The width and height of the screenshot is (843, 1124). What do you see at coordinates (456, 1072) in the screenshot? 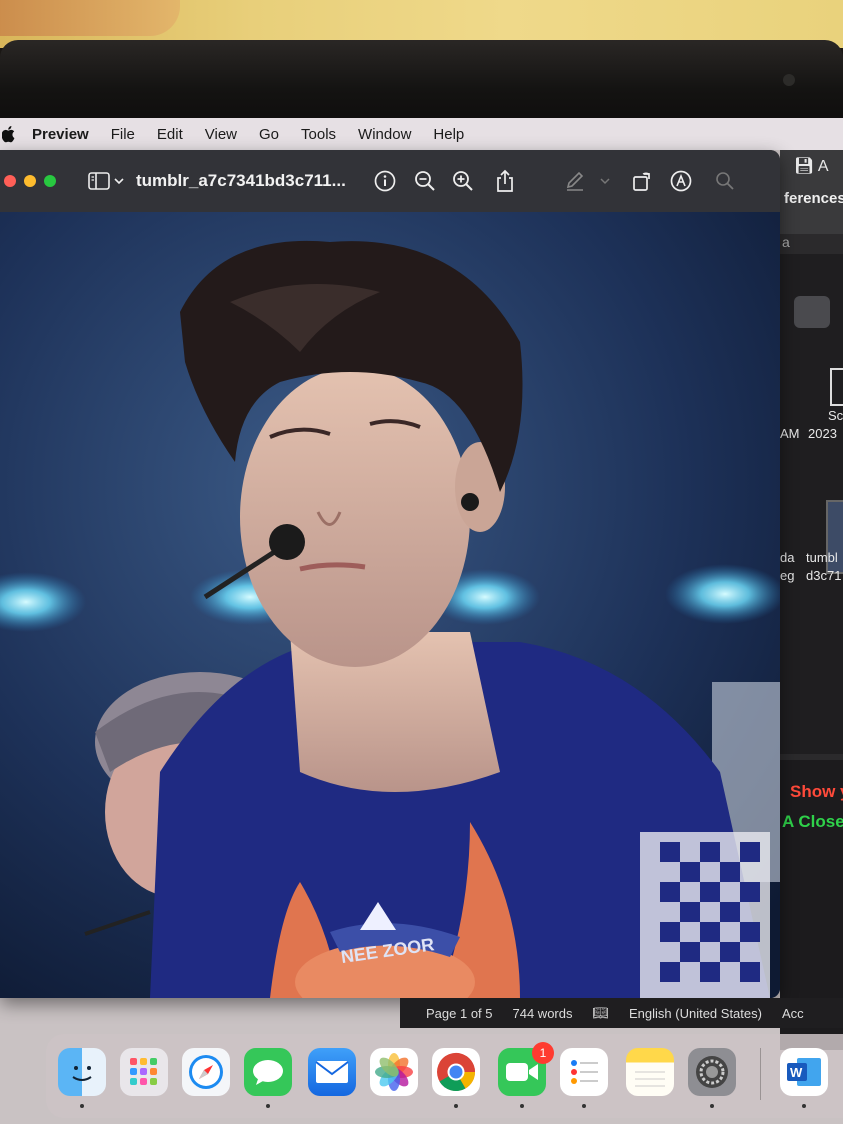
I see `chrome-icon` at bounding box center [456, 1072].